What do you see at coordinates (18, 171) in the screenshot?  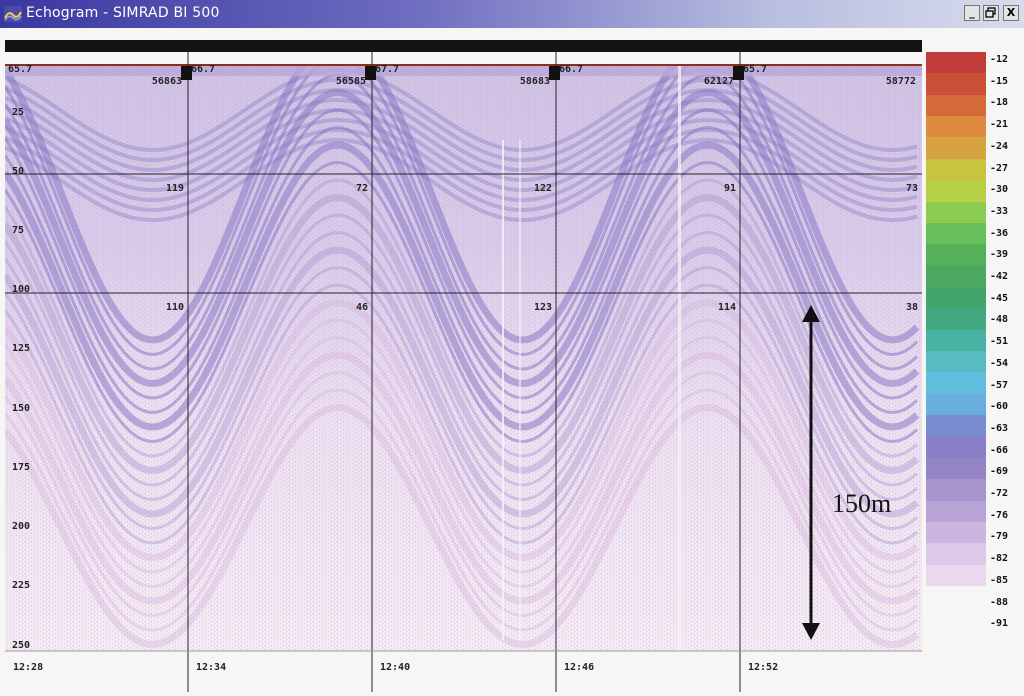 I see `depth-label: 50` at bounding box center [18, 171].